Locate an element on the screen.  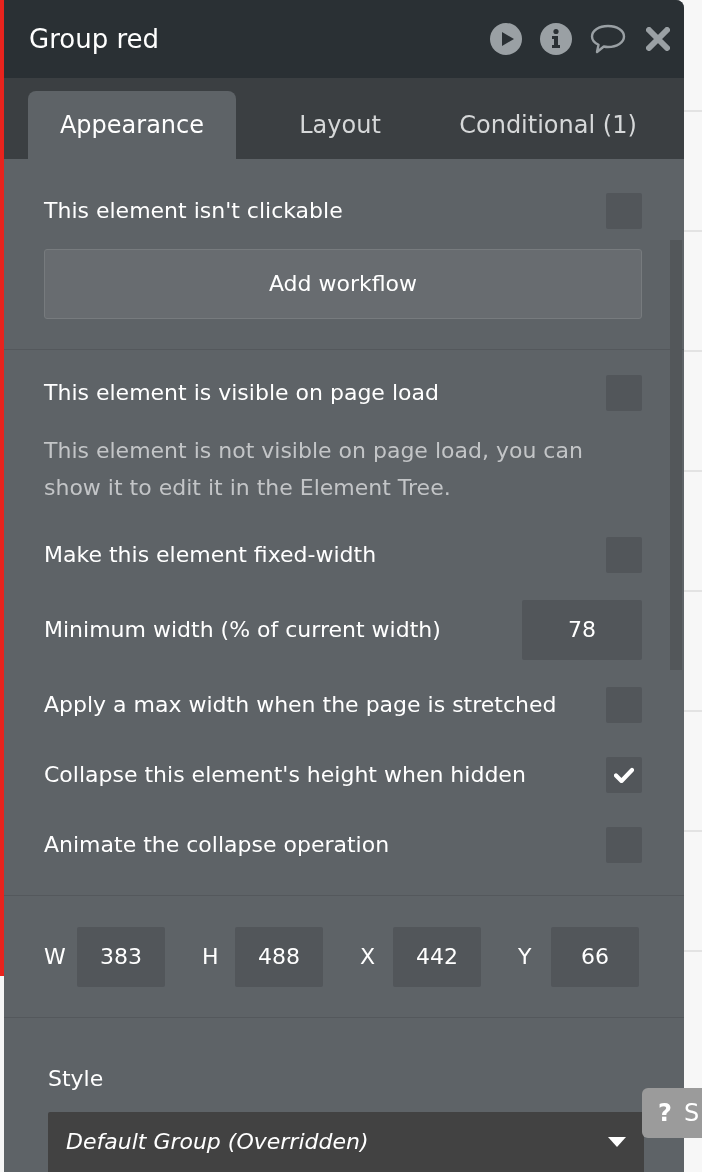
checkbox is located at coordinates (624, 775).